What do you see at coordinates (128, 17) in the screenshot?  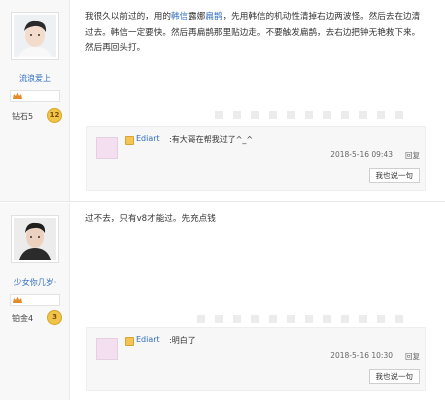 I see `content-text: 我很久以前过的，用的` at bounding box center [128, 17].